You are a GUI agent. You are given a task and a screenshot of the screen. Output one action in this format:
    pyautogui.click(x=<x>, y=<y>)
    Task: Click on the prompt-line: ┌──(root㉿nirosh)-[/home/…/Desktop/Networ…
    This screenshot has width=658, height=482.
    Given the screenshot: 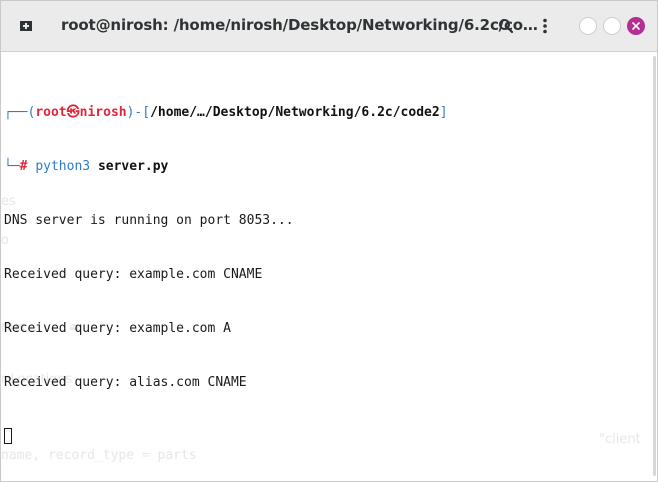 What is the action you would take?
    pyautogui.click(x=226, y=113)
    